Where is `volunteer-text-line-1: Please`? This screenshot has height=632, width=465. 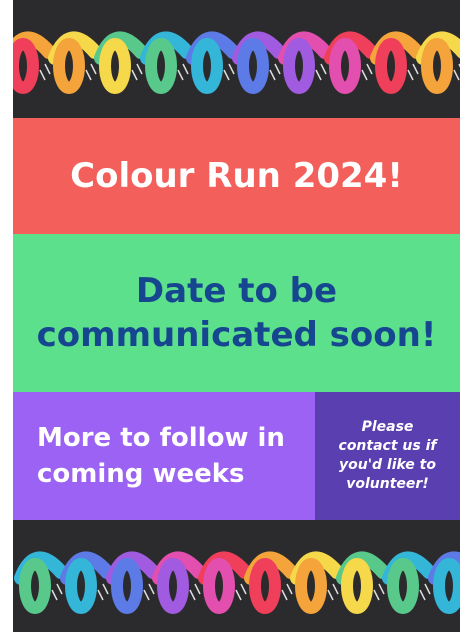
volunteer-text-line-1: Please is located at coordinates (387, 427).